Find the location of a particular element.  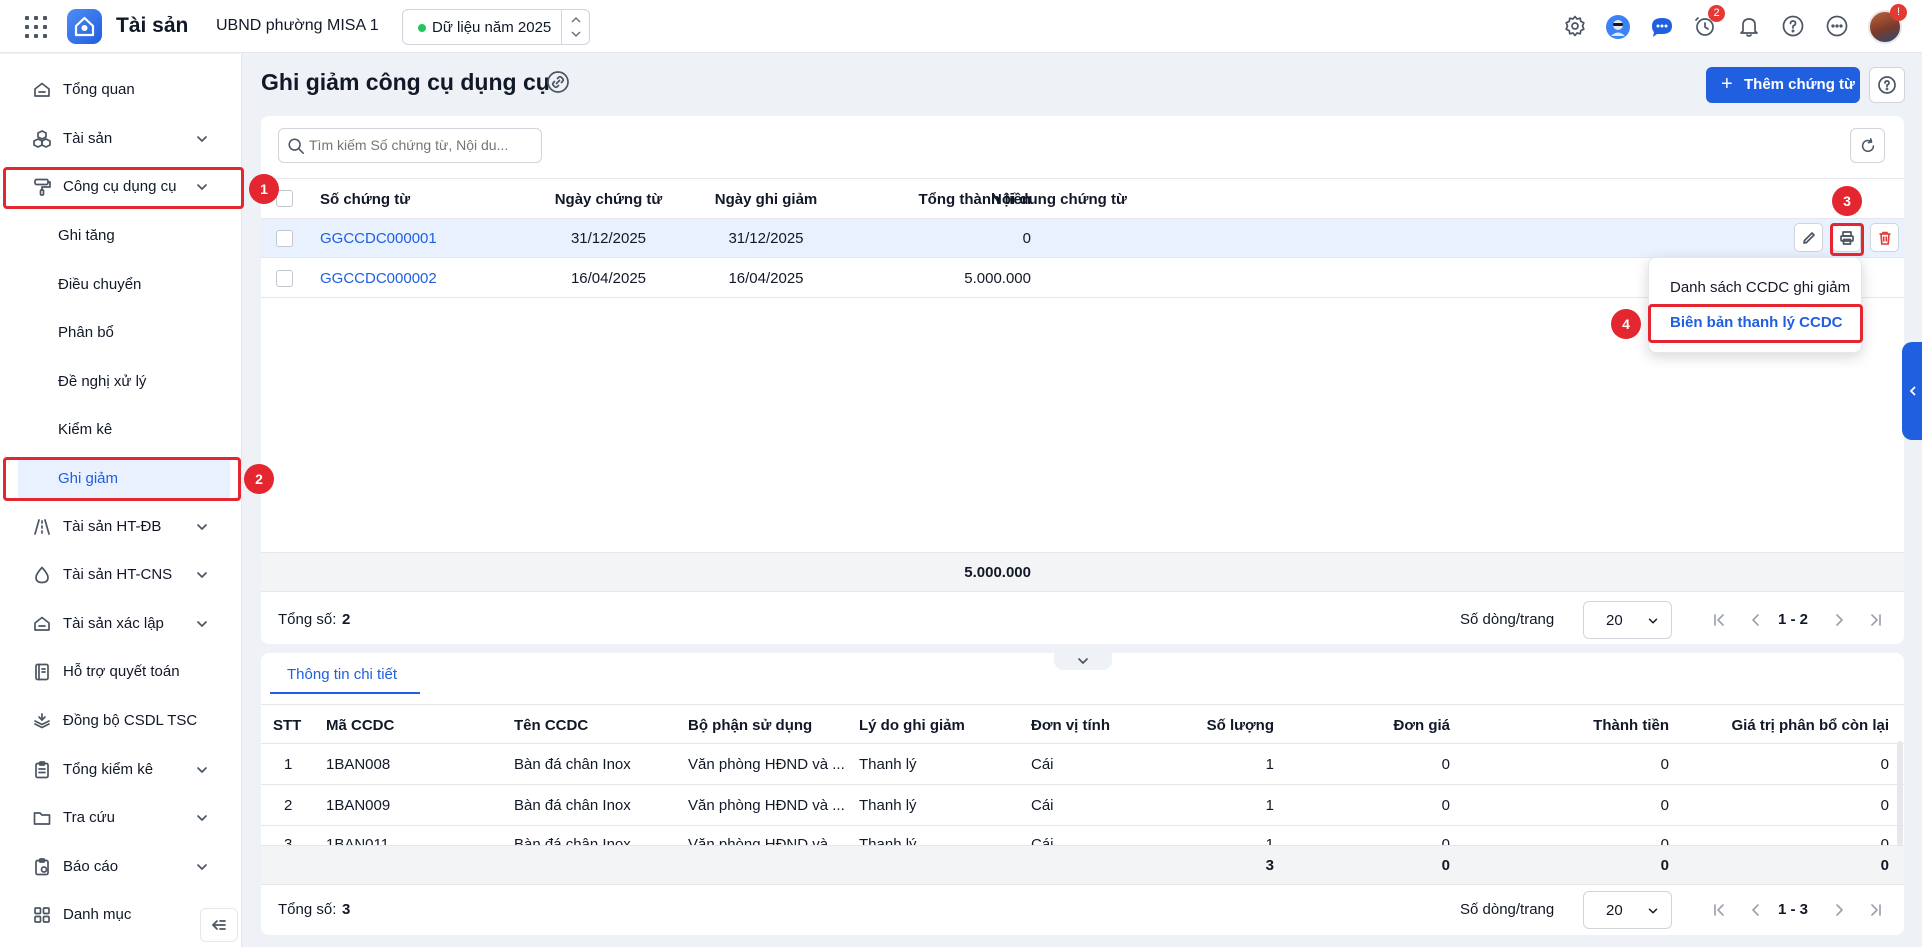

column-header: Bộ phận sử dụng is located at coordinates (750, 725).